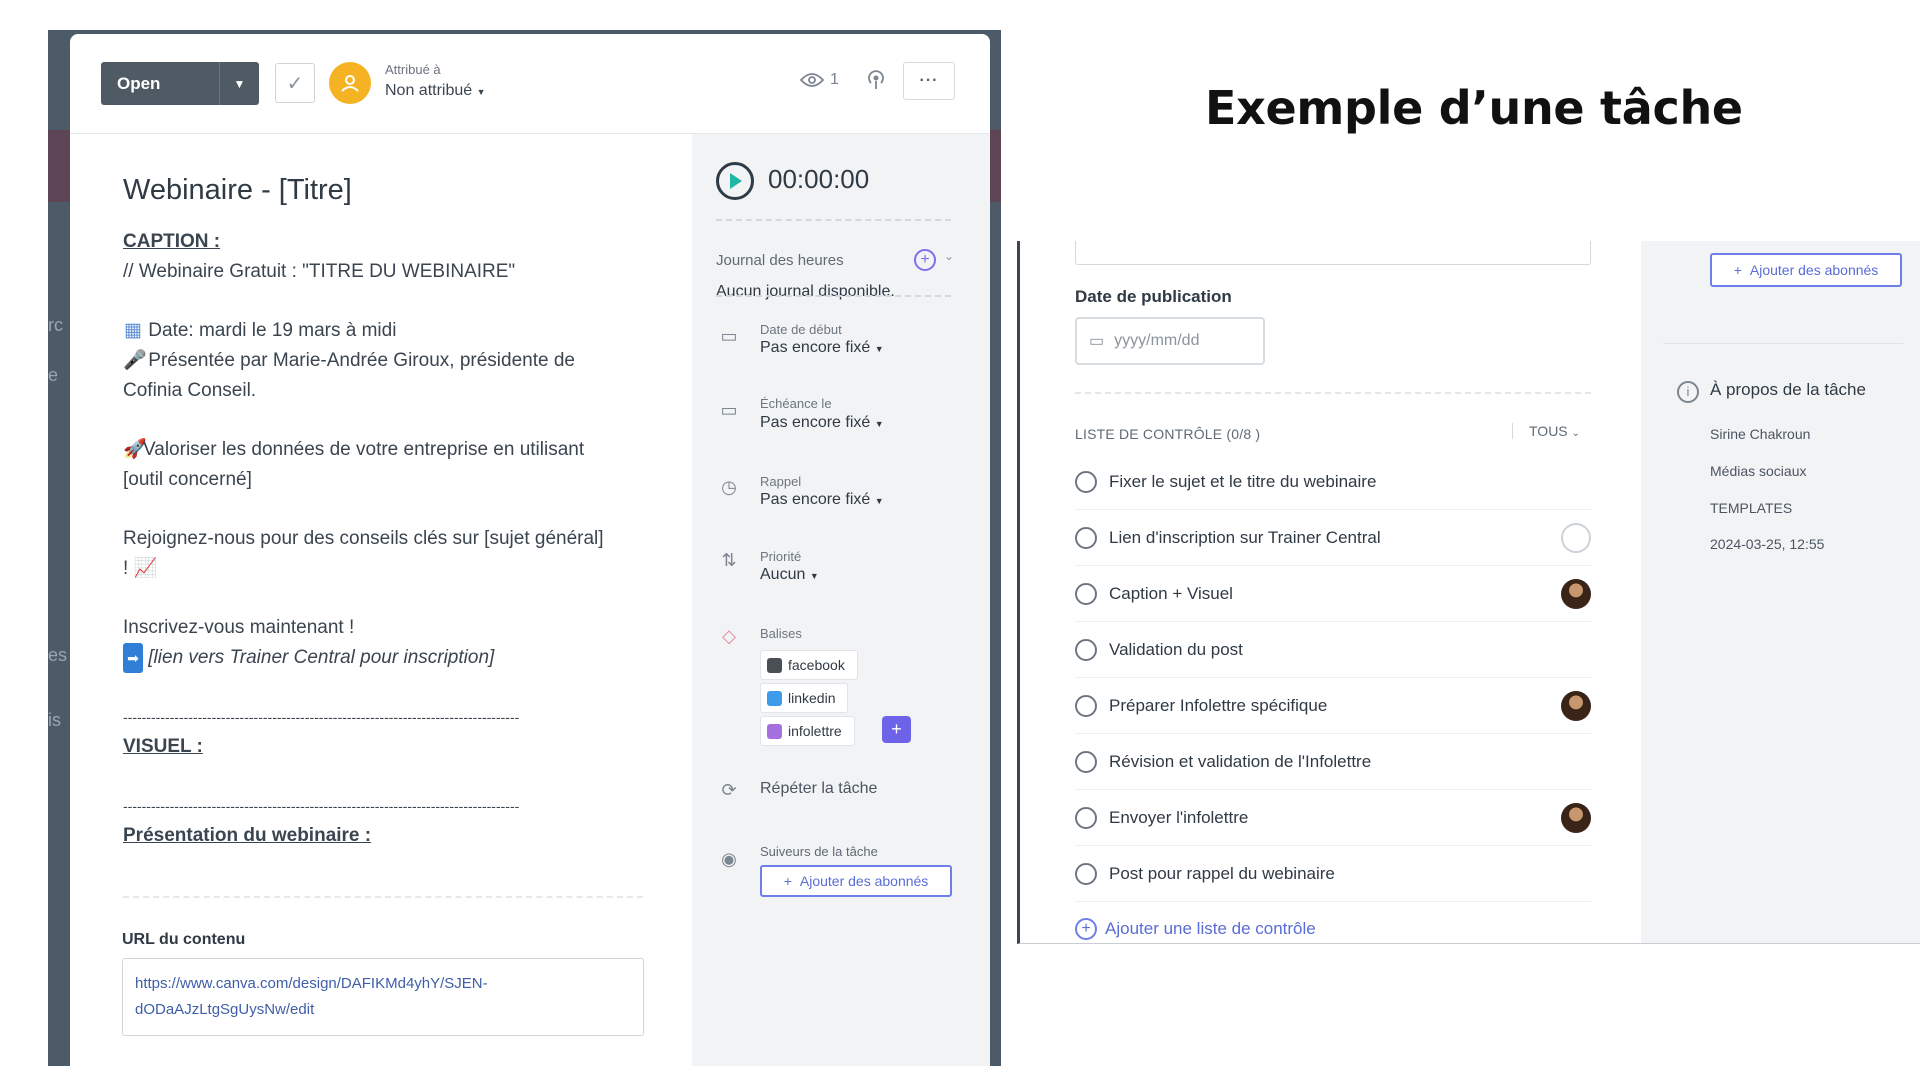  What do you see at coordinates (780, 260) in the screenshot?
I see `time-log-label: Journal des heures` at bounding box center [780, 260].